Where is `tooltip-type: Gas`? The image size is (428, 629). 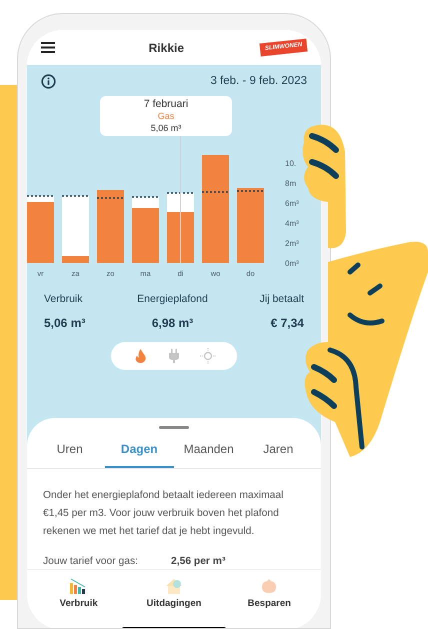 tooltip-type: Gas is located at coordinates (166, 116).